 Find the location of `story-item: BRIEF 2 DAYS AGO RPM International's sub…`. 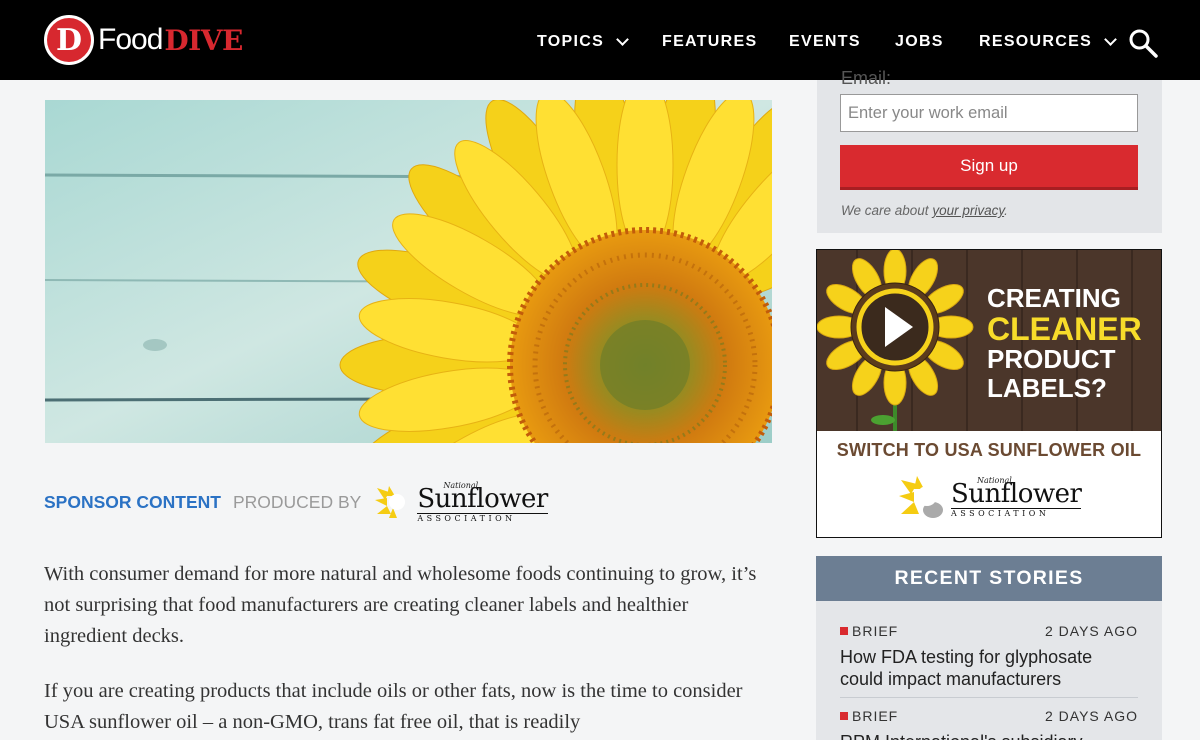

story-item: BRIEF 2 DAYS AGO RPM International's sub… is located at coordinates (989, 724).